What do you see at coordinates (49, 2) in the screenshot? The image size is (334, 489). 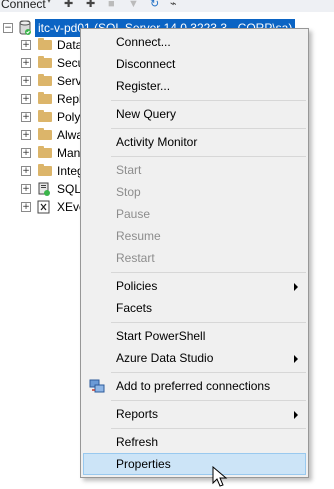 I see `connect-dropdown-caret-icon: ▾` at bounding box center [49, 2].